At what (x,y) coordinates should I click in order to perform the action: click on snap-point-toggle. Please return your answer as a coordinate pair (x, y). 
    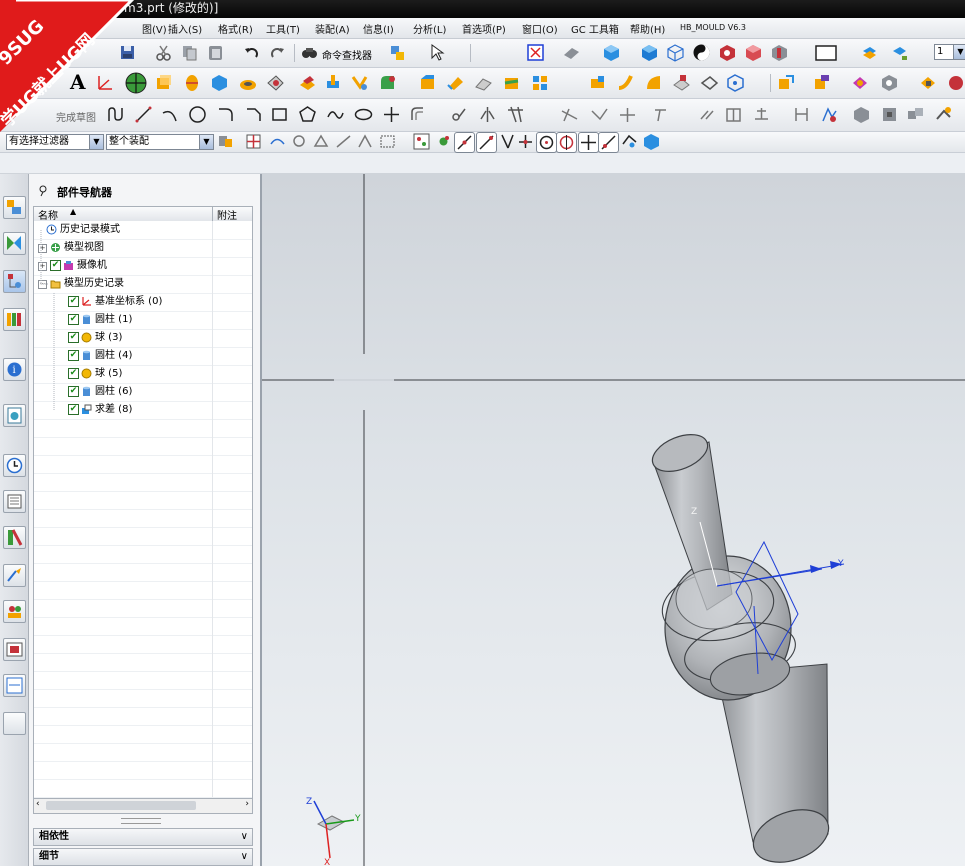
    Looking at the image, I should click on (253, 141).